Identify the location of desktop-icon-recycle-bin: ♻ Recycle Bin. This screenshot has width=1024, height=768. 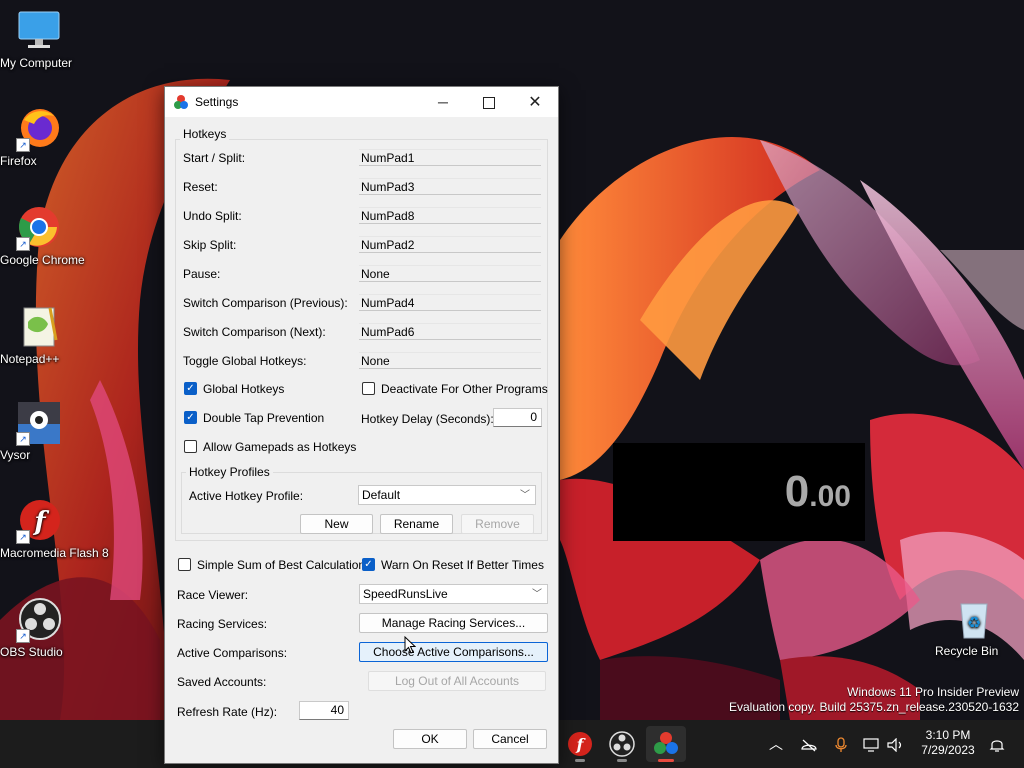
(974, 627).